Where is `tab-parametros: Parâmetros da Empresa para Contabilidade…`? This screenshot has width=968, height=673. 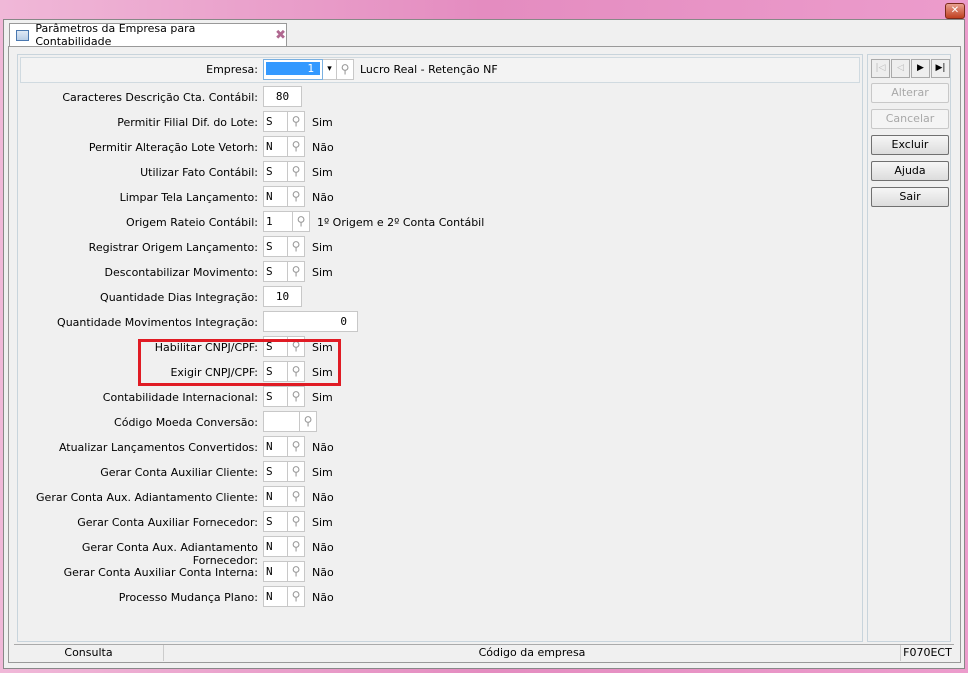
tab-parametros: Parâmetros da Empresa para Contabilidade… is located at coordinates (148, 35).